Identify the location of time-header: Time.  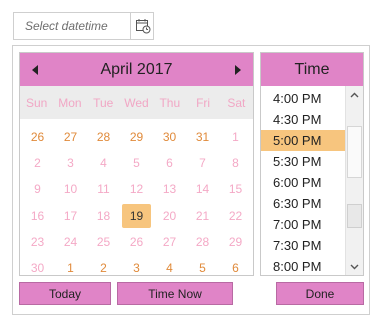
(312, 69).